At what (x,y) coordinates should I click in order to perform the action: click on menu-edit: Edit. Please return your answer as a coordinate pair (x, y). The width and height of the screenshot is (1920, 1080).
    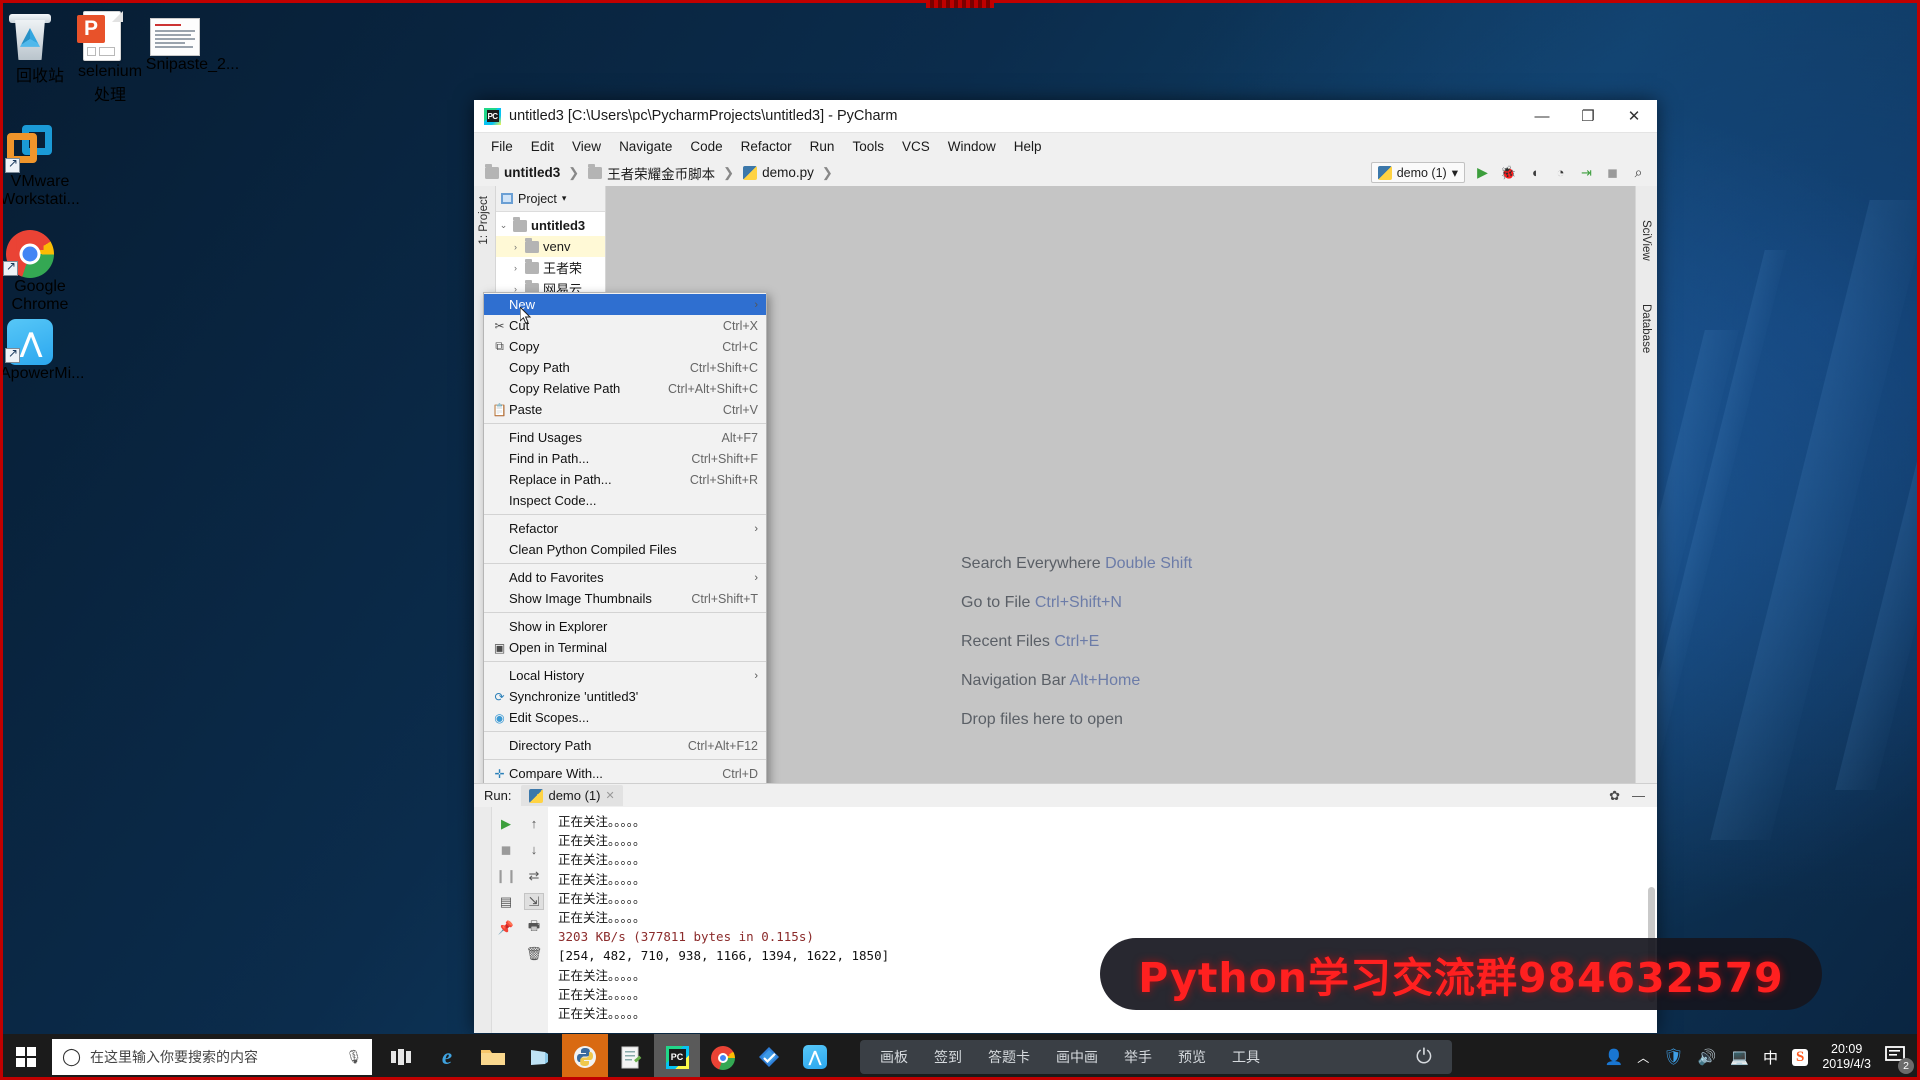
    Looking at the image, I should click on (542, 146).